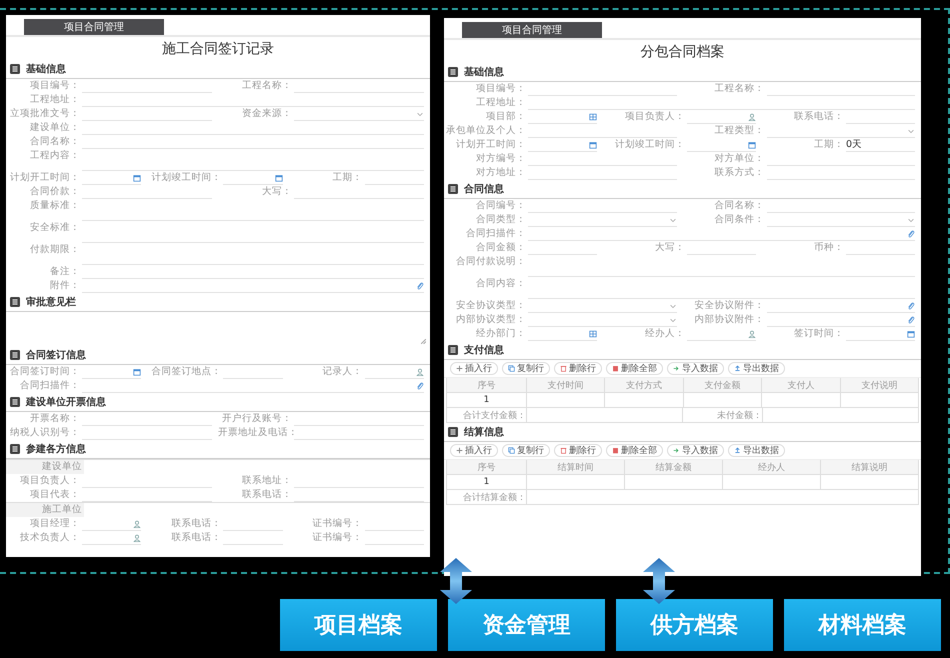 This screenshot has height=658, width=950. I want to click on field-label: 对方编号：, so click(501, 159).